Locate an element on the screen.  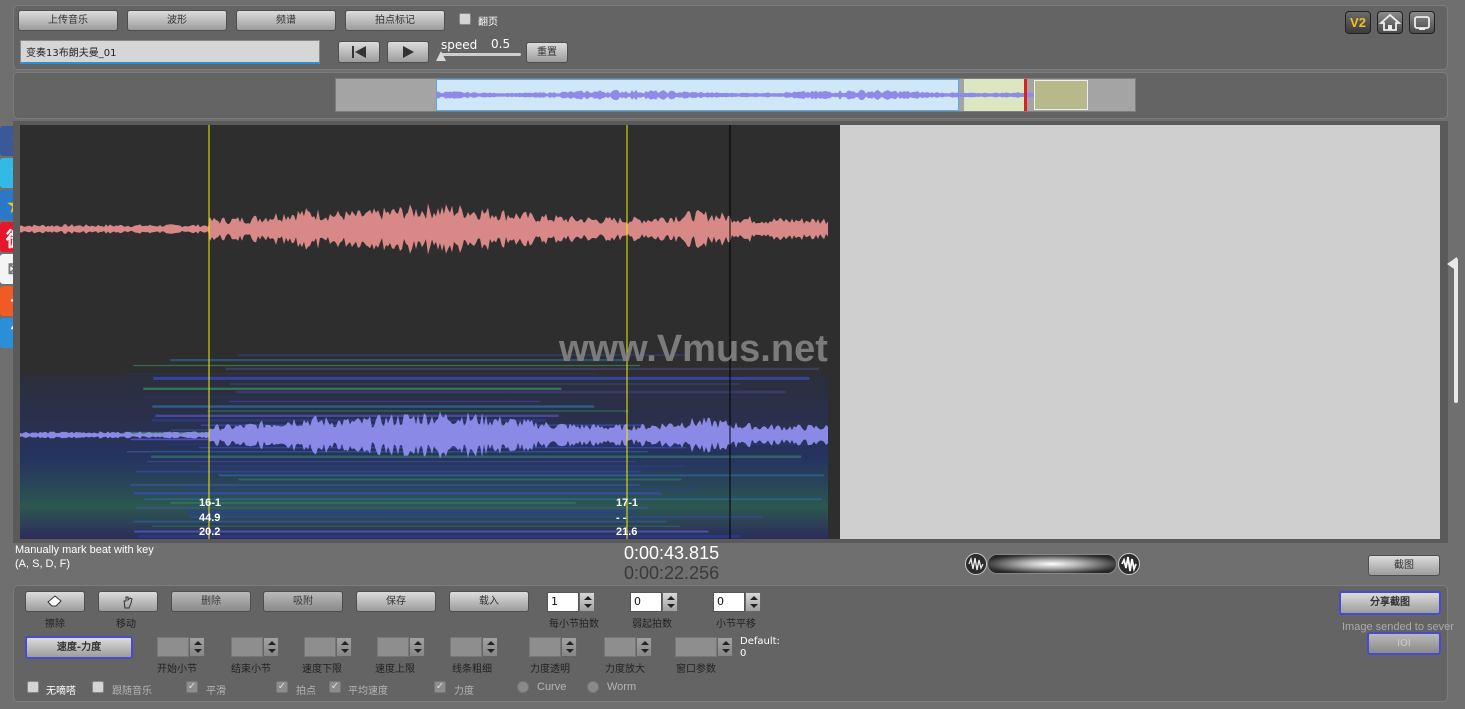
erase-label: 擦除 is located at coordinates (55, 624).